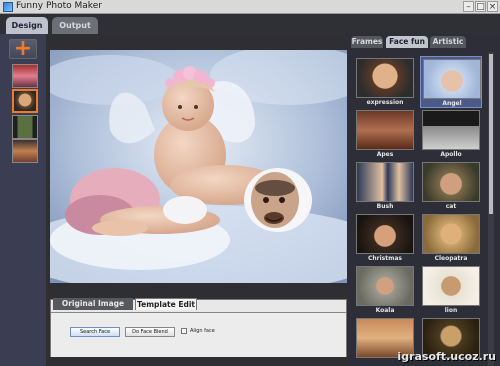  I want to click on close-button: ×, so click(492, 6).